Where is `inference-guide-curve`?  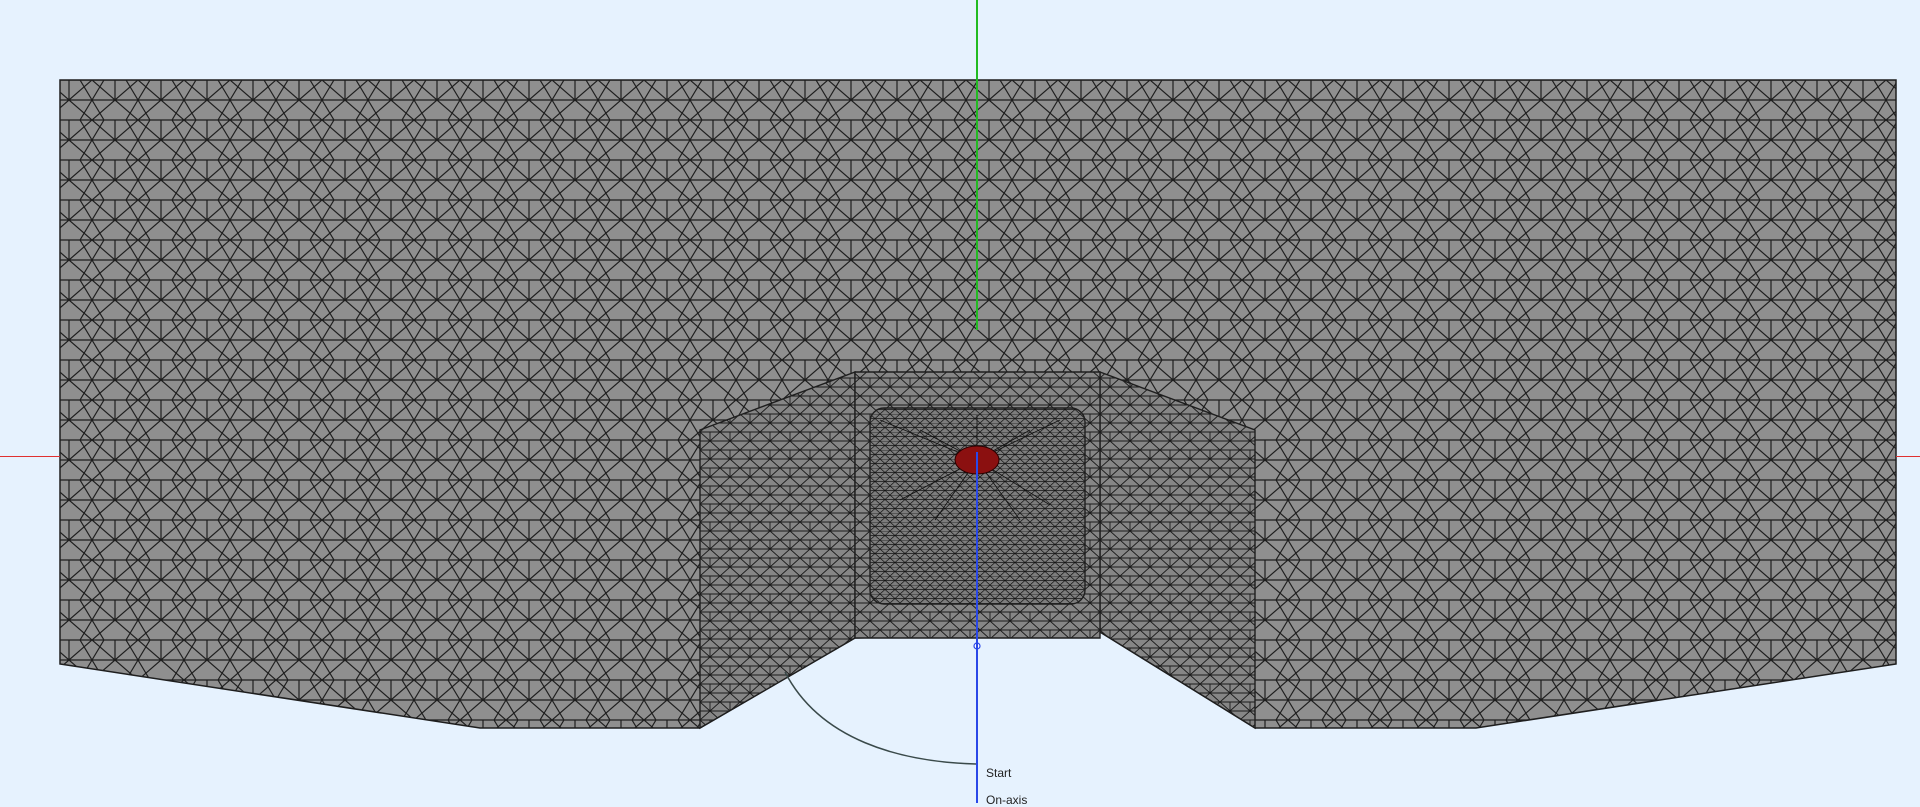 inference-guide-curve is located at coordinates (880, 718).